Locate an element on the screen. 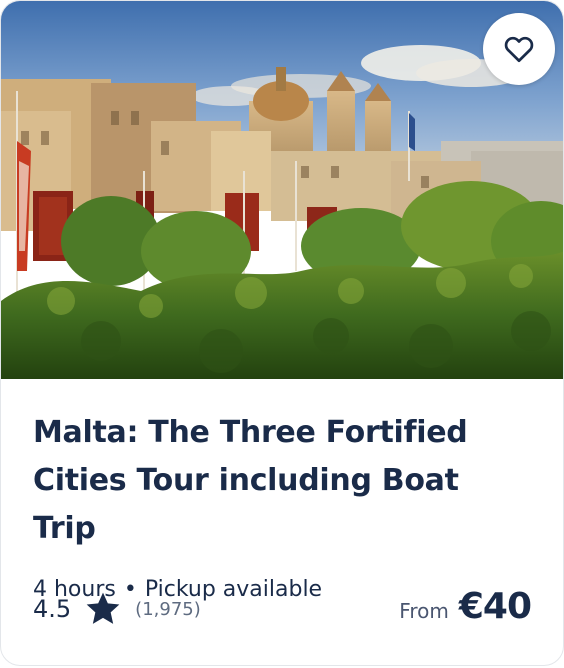 The image size is (564, 668). card-footer: 4.5 (1,975) From €40 is located at coordinates (282, 609).